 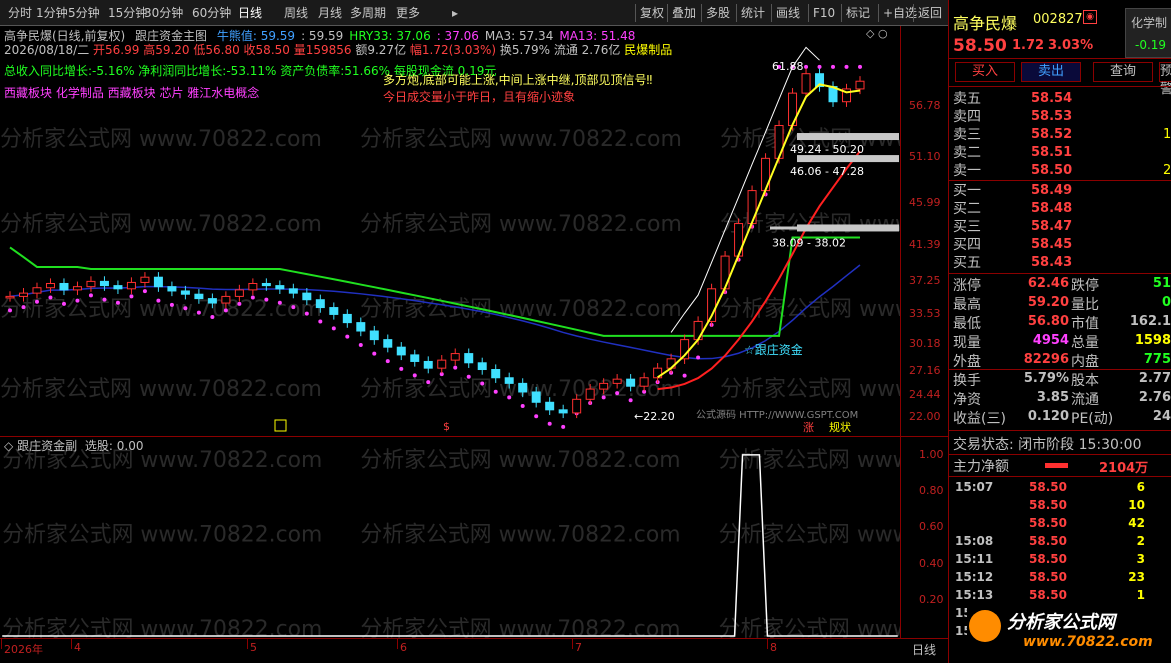 I want to click on trade-button-1: 卖出, so click(x=1051, y=72).